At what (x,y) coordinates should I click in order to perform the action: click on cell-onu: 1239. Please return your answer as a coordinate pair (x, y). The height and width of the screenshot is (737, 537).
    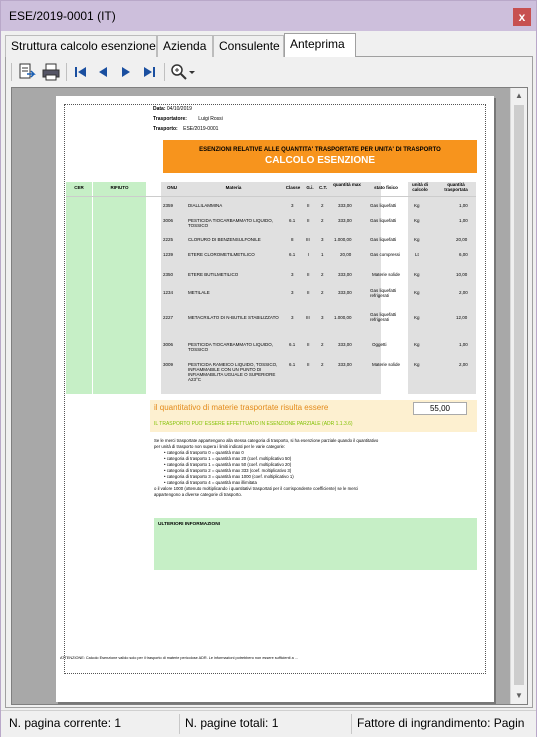
    Looking at the image, I should click on (168, 254).